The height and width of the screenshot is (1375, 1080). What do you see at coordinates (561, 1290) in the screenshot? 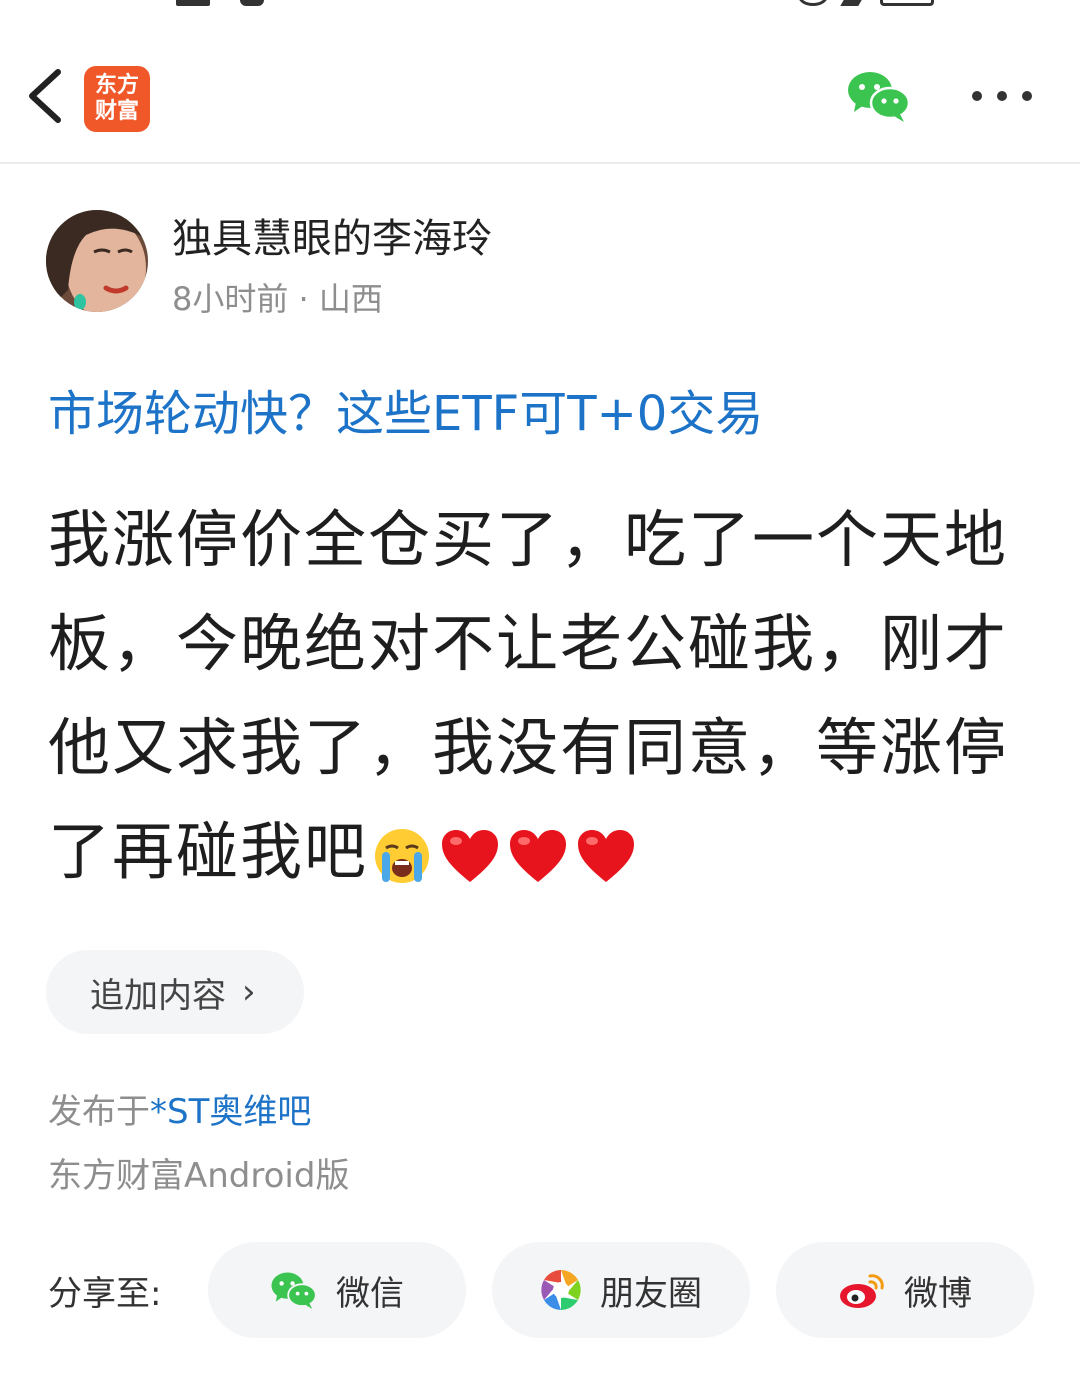
I see `moments-icon` at bounding box center [561, 1290].